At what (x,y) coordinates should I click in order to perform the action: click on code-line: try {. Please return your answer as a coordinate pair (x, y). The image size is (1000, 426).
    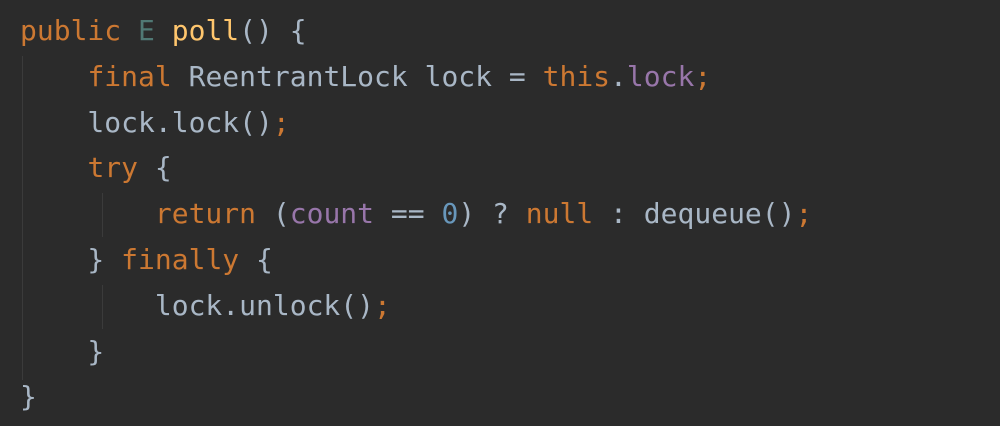
    Looking at the image, I should click on (416, 168).